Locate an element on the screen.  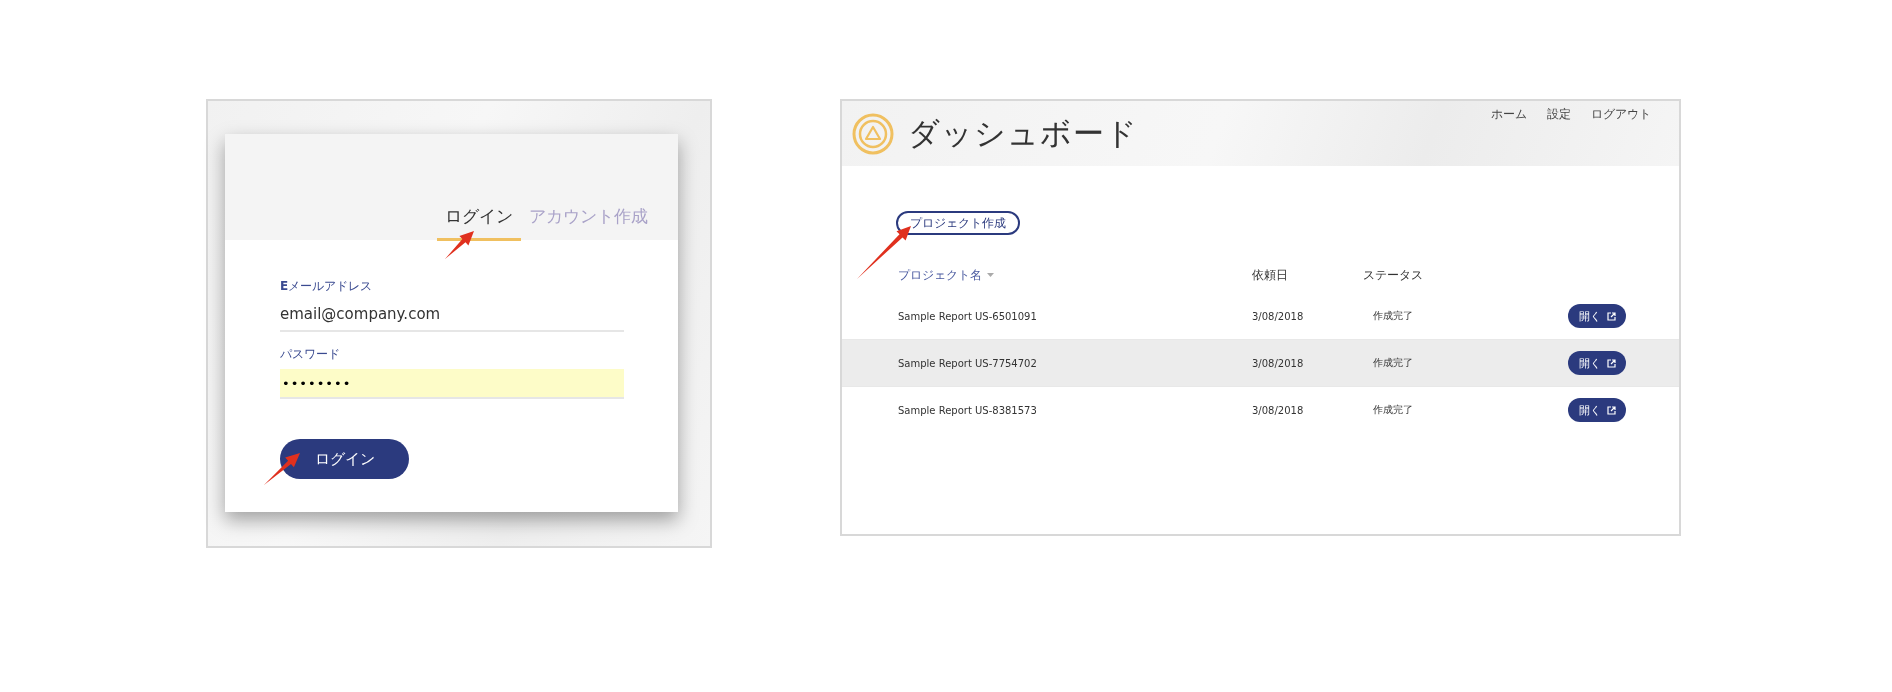
password-label: パスワード is located at coordinates (310, 354).